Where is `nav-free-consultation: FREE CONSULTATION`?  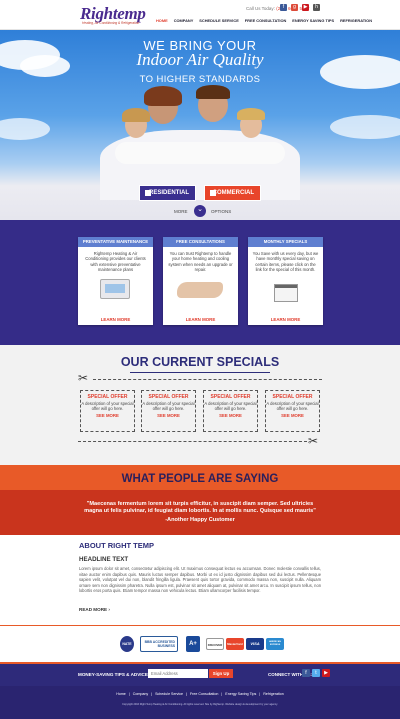
nav-free-consultation: FREE CONSULTATION is located at coordinates (266, 22).